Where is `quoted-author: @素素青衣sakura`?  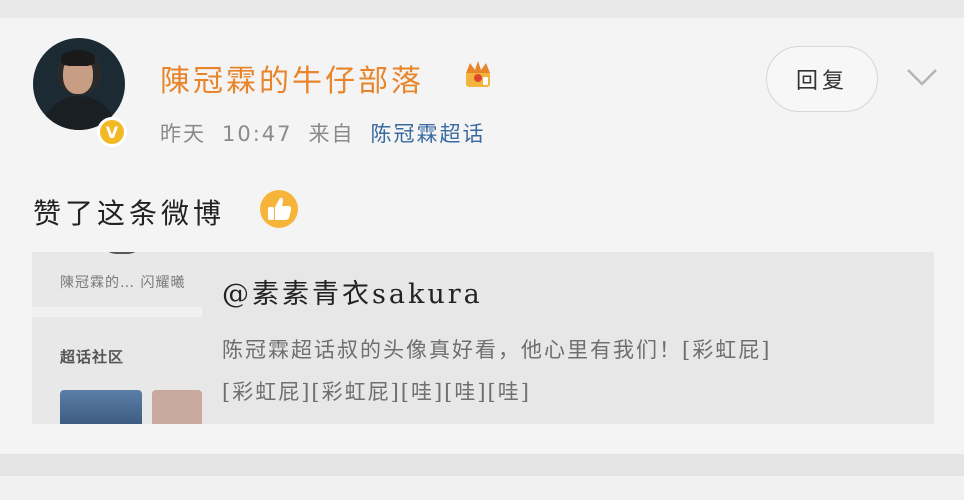 quoted-author: @素素青衣sakura is located at coordinates (352, 291).